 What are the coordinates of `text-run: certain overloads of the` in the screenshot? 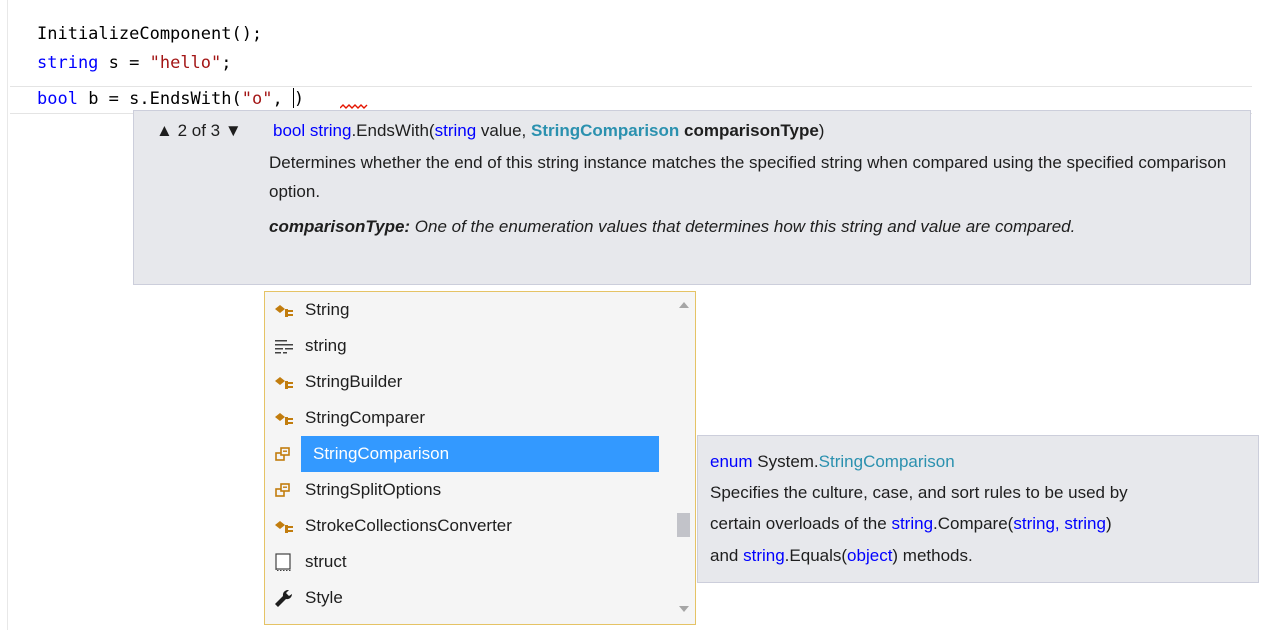 It's located at (801, 523).